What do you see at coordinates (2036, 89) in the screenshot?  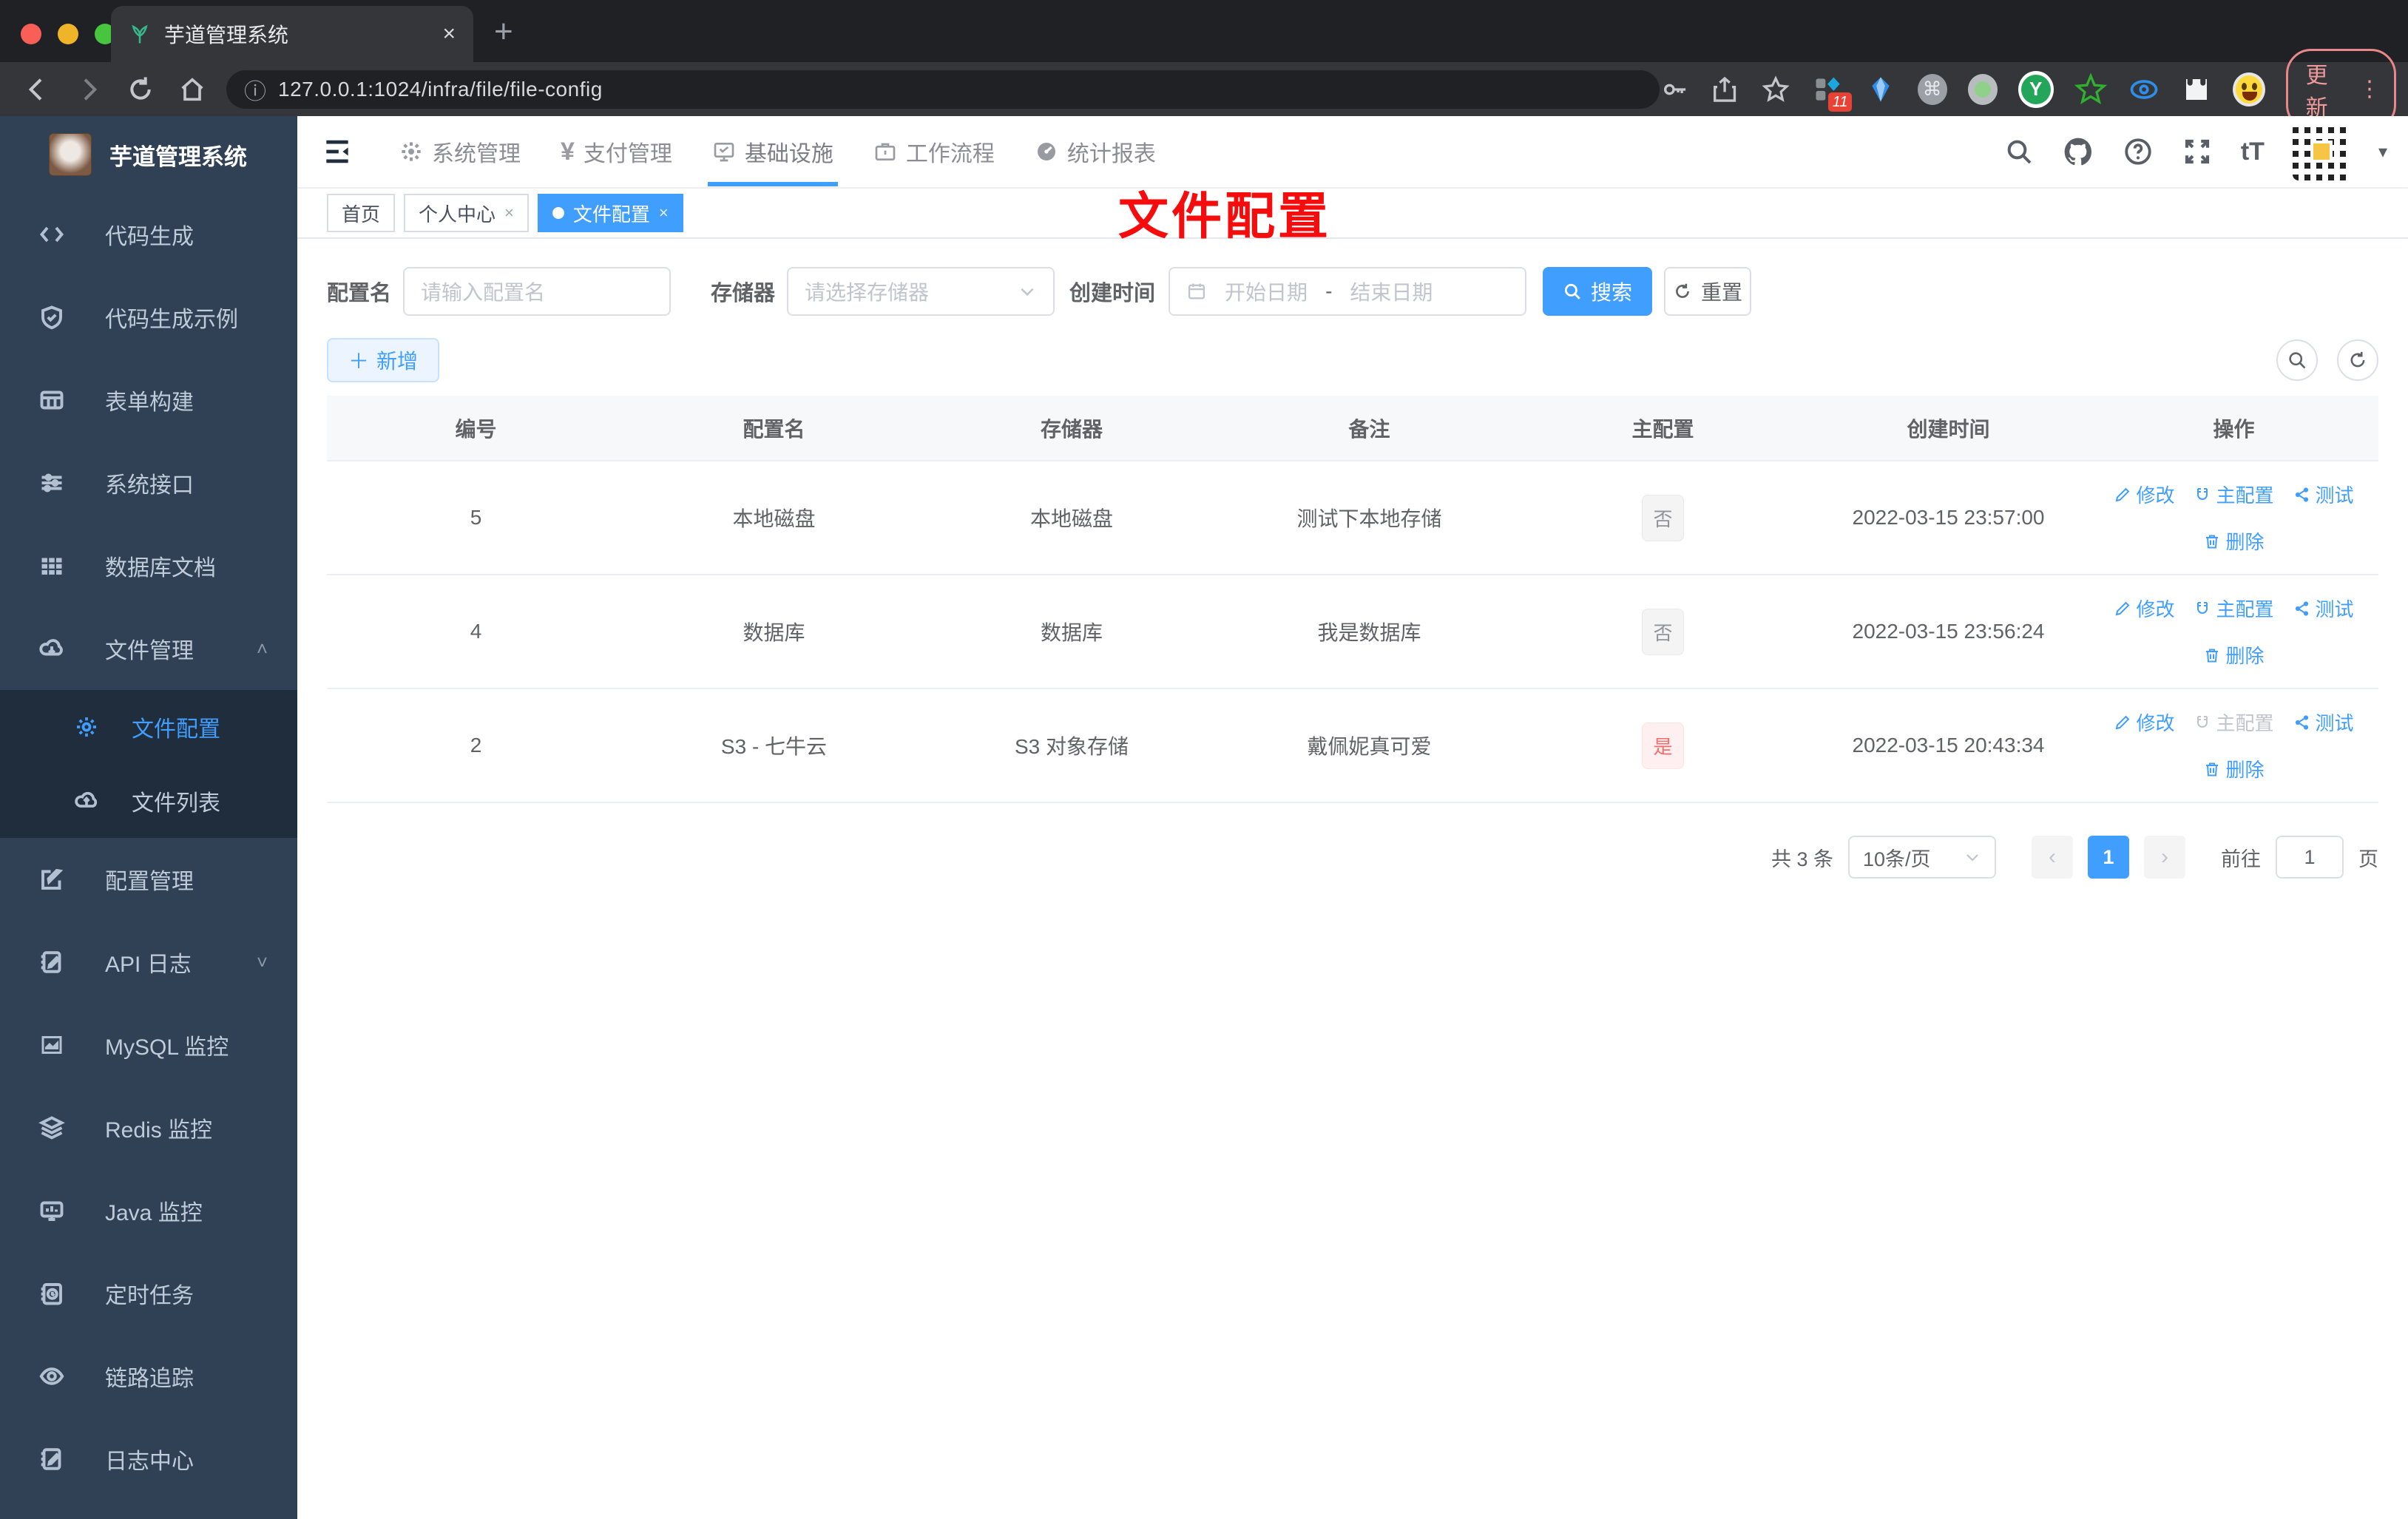 I see `extension-y-icon: Y` at bounding box center [2036, 89].